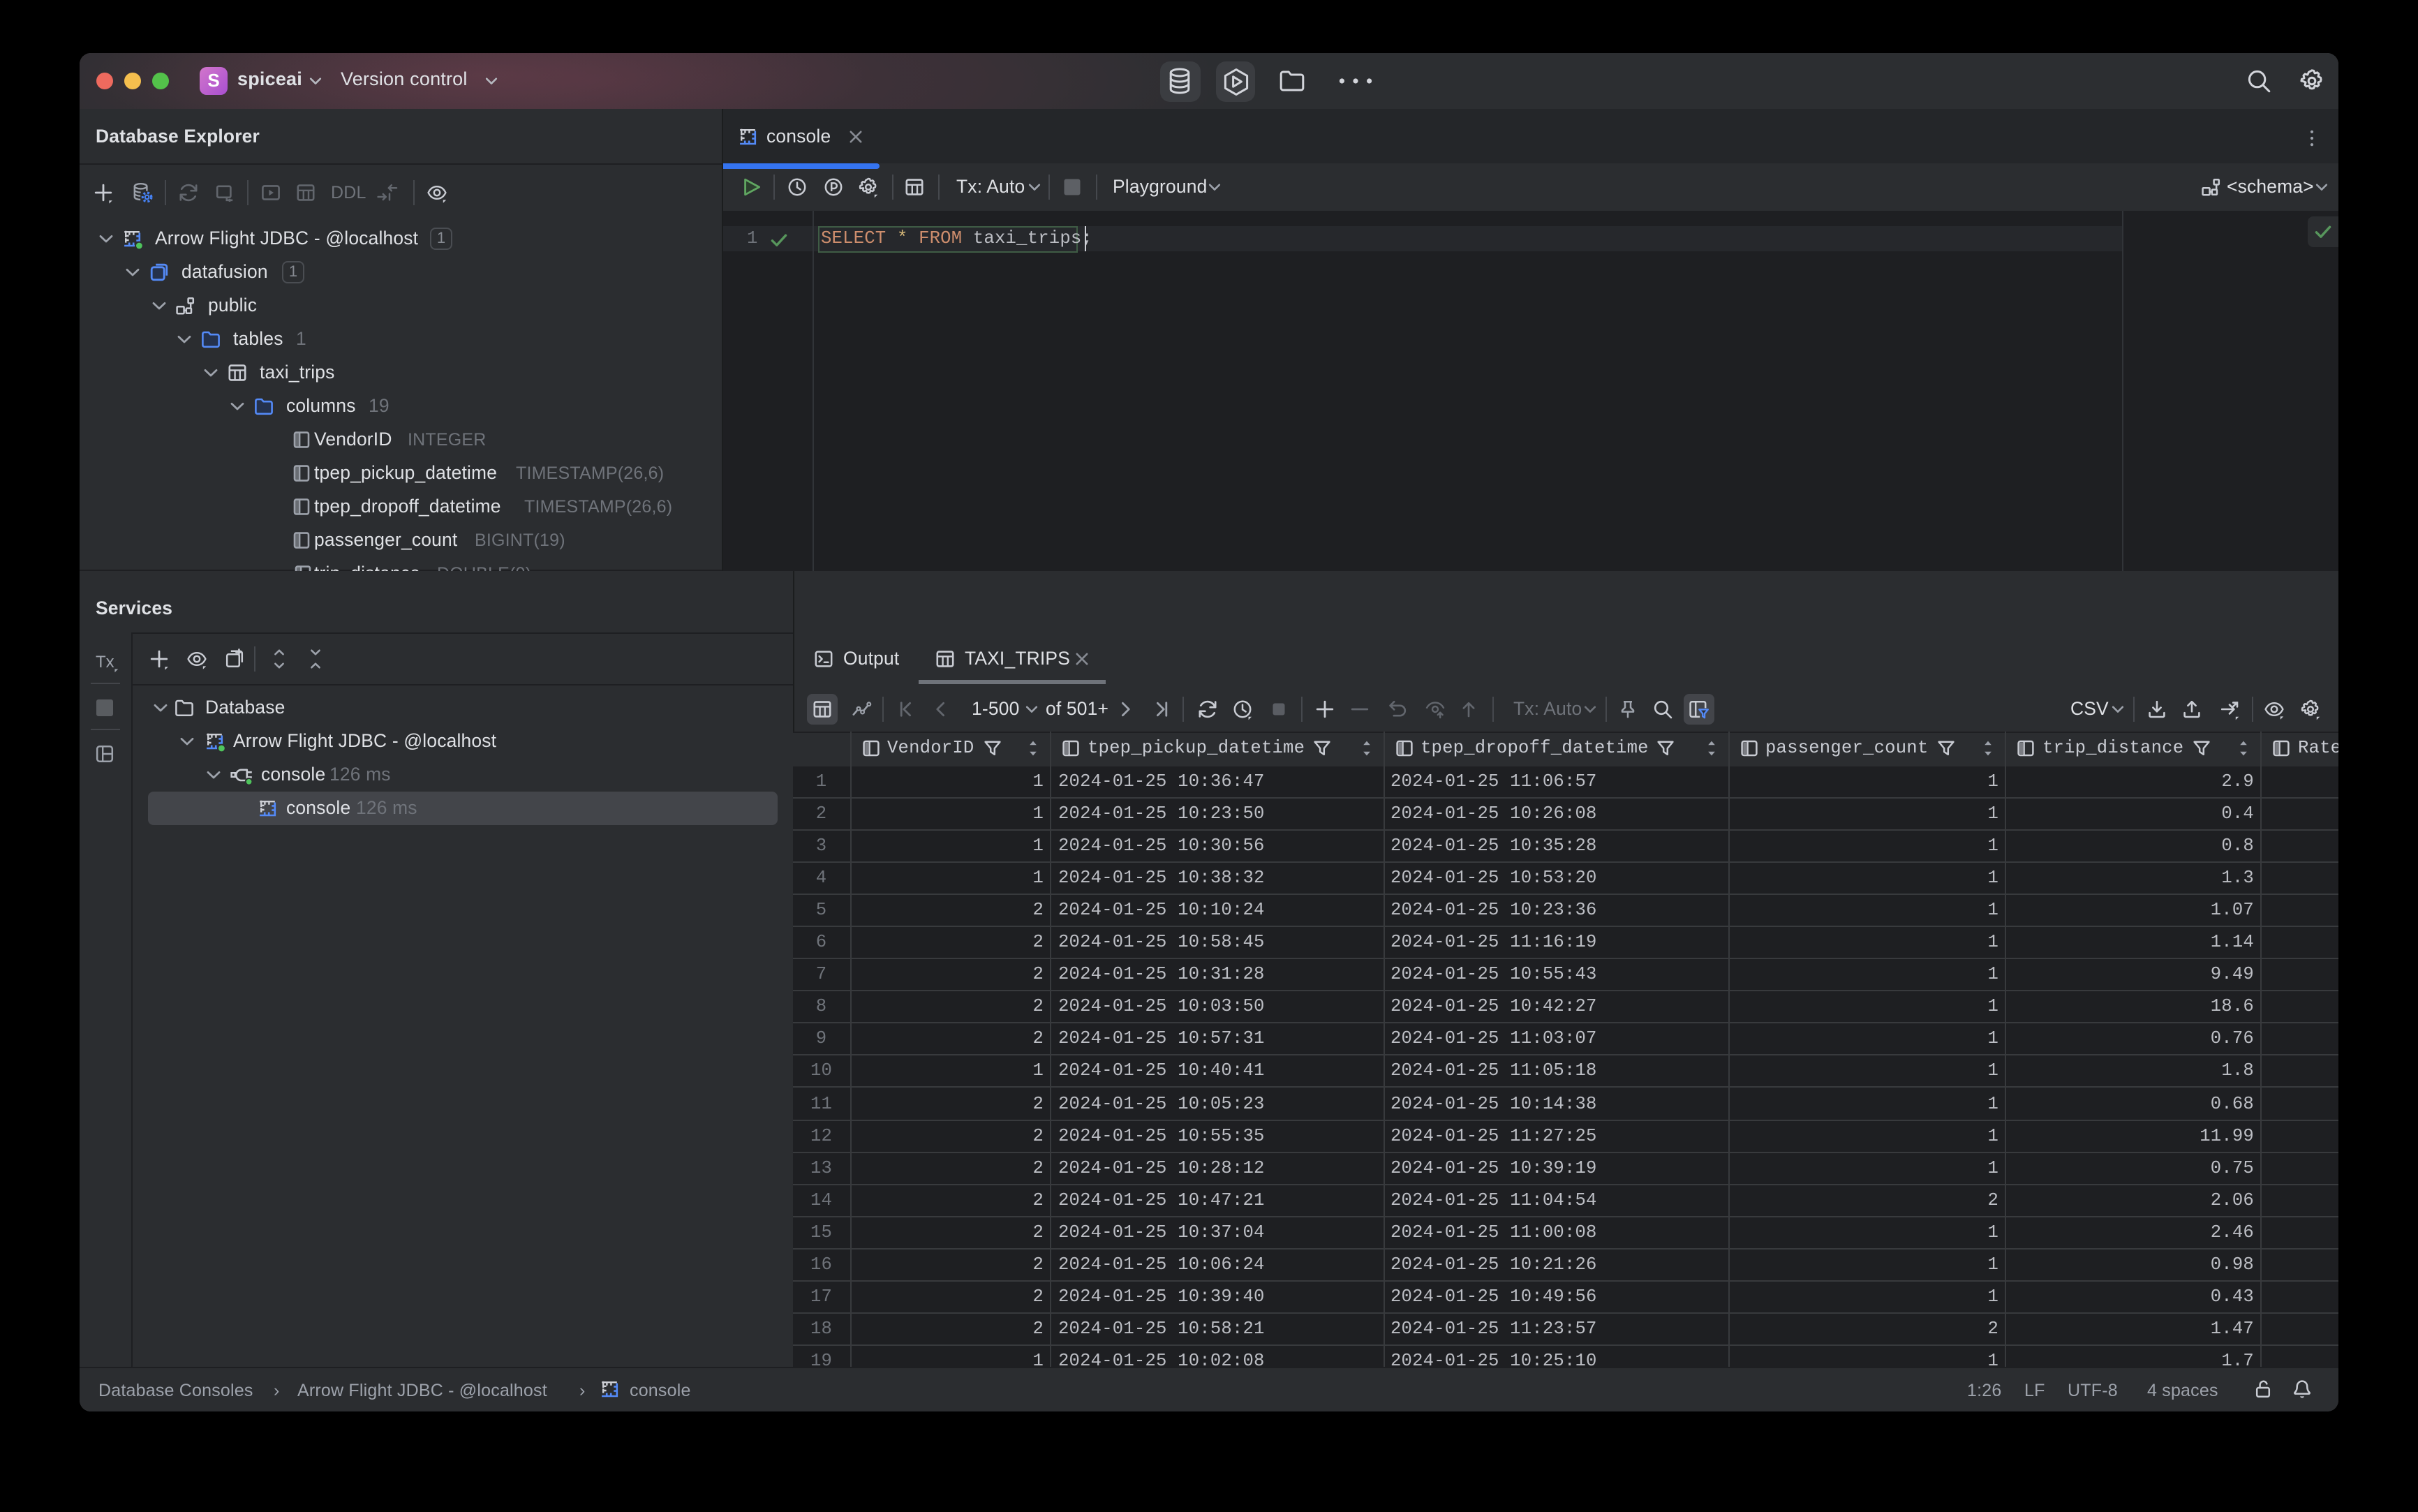 This screenshot has height=1512, width=2418. Describe the element at coordinates (105, 662) in the screenshot. I see `svg-text: Tx` at that location.